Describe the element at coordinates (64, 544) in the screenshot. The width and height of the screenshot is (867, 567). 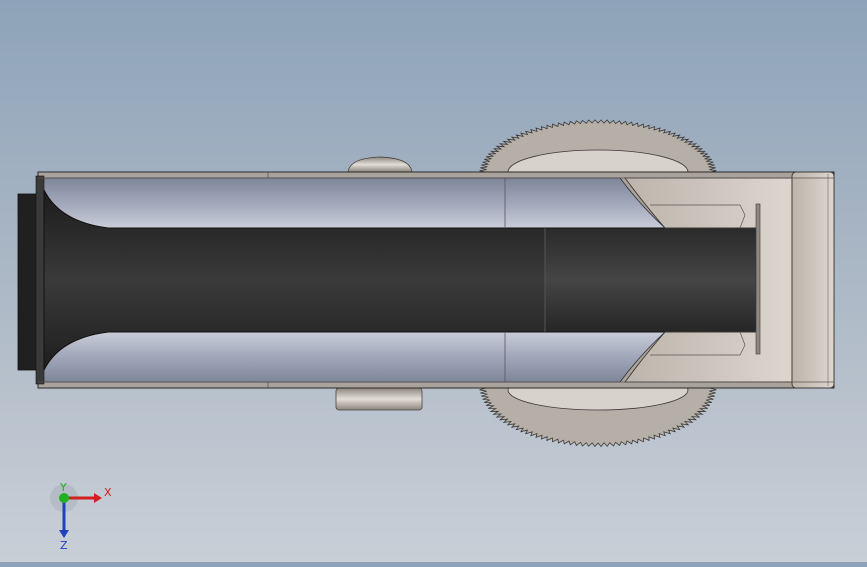
I see `z-axis-label: Z` at that location.